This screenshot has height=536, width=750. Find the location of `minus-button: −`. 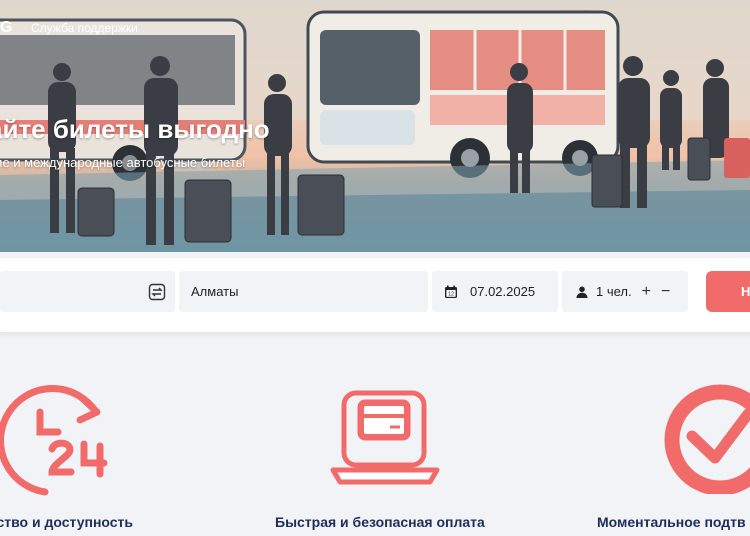

minus-button: − is located at coordinates (665, 291).